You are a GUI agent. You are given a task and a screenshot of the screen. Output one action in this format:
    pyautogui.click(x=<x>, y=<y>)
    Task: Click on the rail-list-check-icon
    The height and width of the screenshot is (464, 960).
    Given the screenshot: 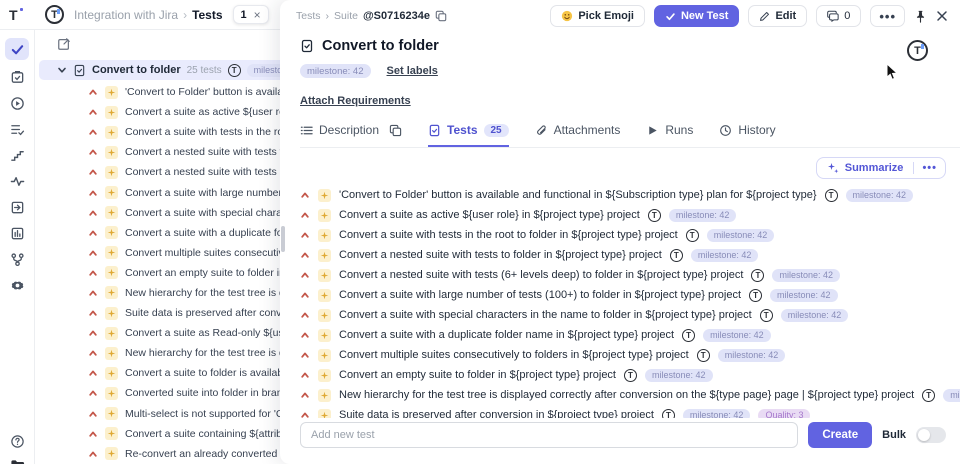 What is the action you would take?
    pyautogui.click(x=17, y=129)
    